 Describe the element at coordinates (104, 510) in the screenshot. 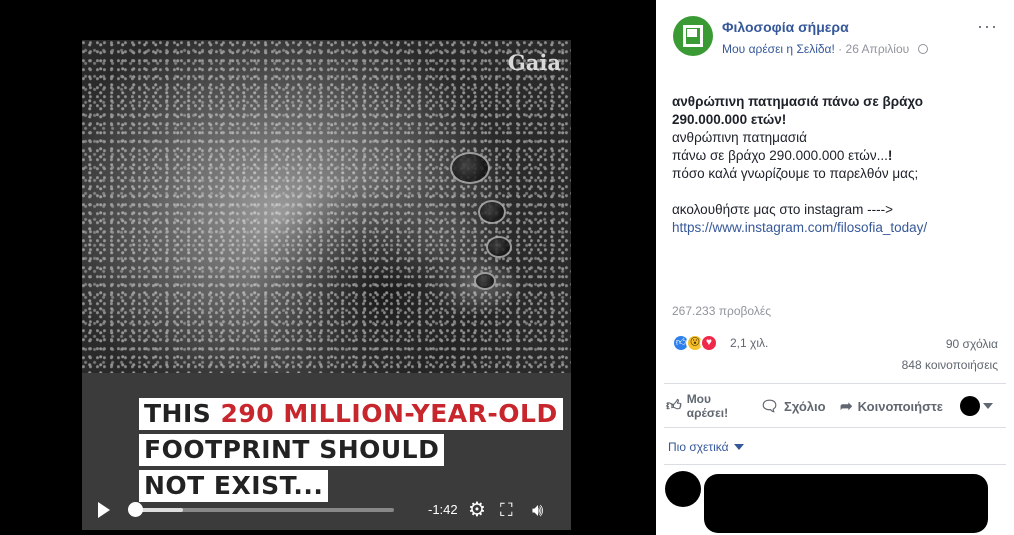

I see `play-icon` at that location.